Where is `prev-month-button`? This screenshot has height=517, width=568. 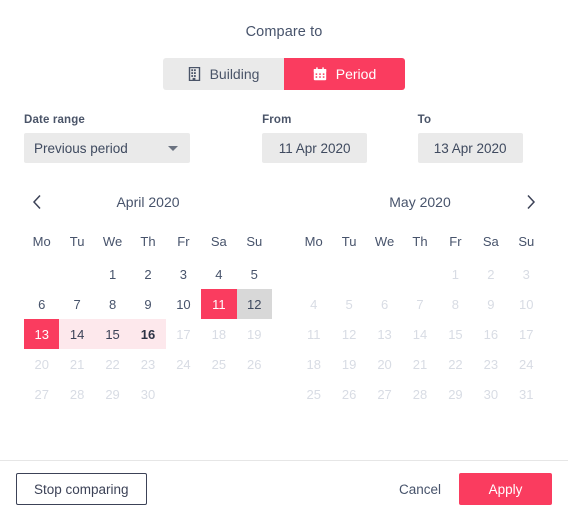
prev-month-button is located at coordinates (37, 202).